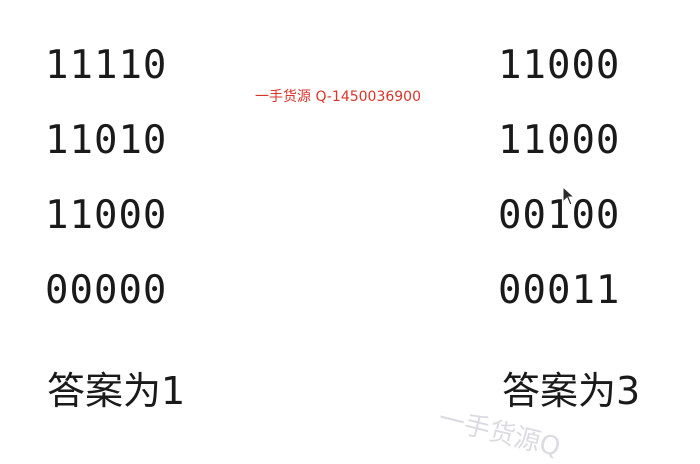  Describe the element at coordinates (106, 290) in the screenshot. I see `left-grid-row: 00000` at that location.